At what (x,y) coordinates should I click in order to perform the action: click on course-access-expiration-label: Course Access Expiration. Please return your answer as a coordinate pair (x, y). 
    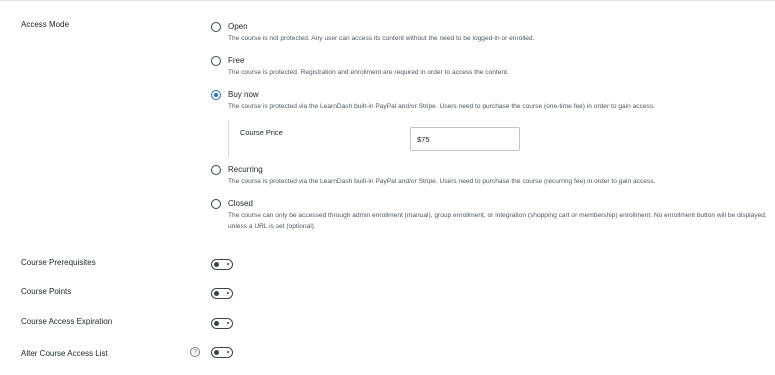
    Looking at the image, I should click on (67, 321).